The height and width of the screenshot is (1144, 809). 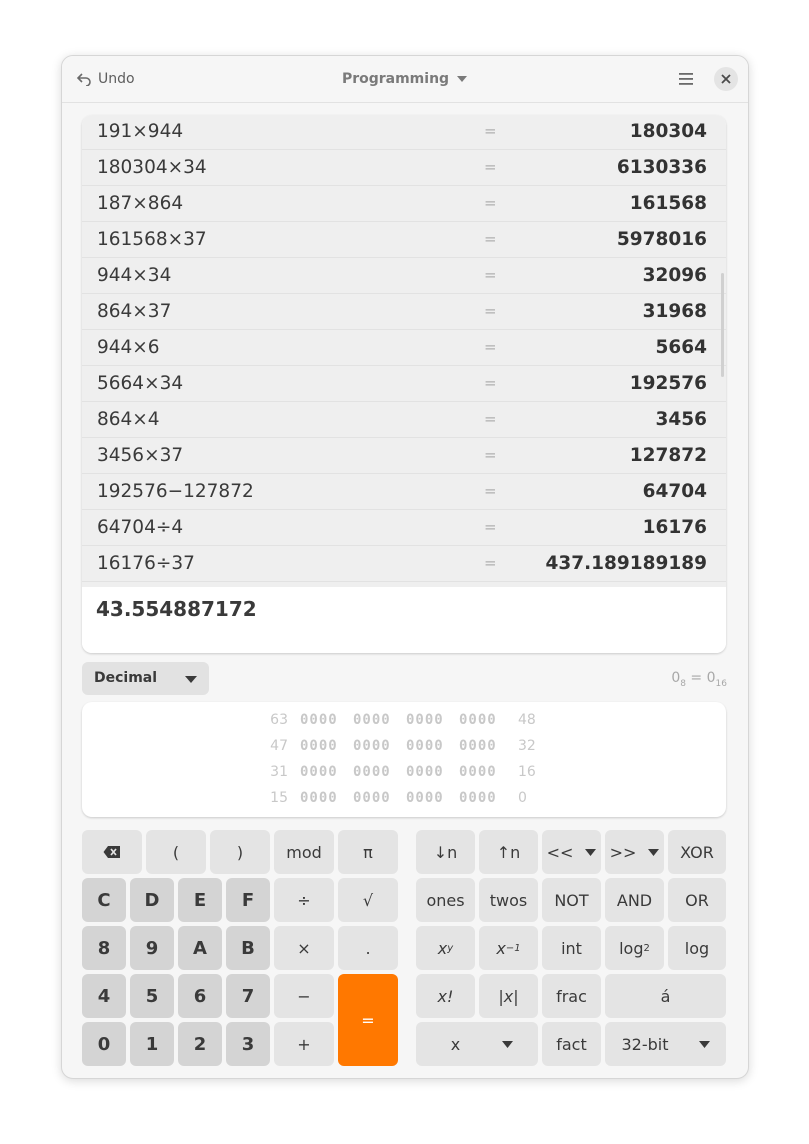 What do you see at coordinates (304, 900) in the screenshot?
I see `divide-button: ÷` at bounding box center [304, 900].